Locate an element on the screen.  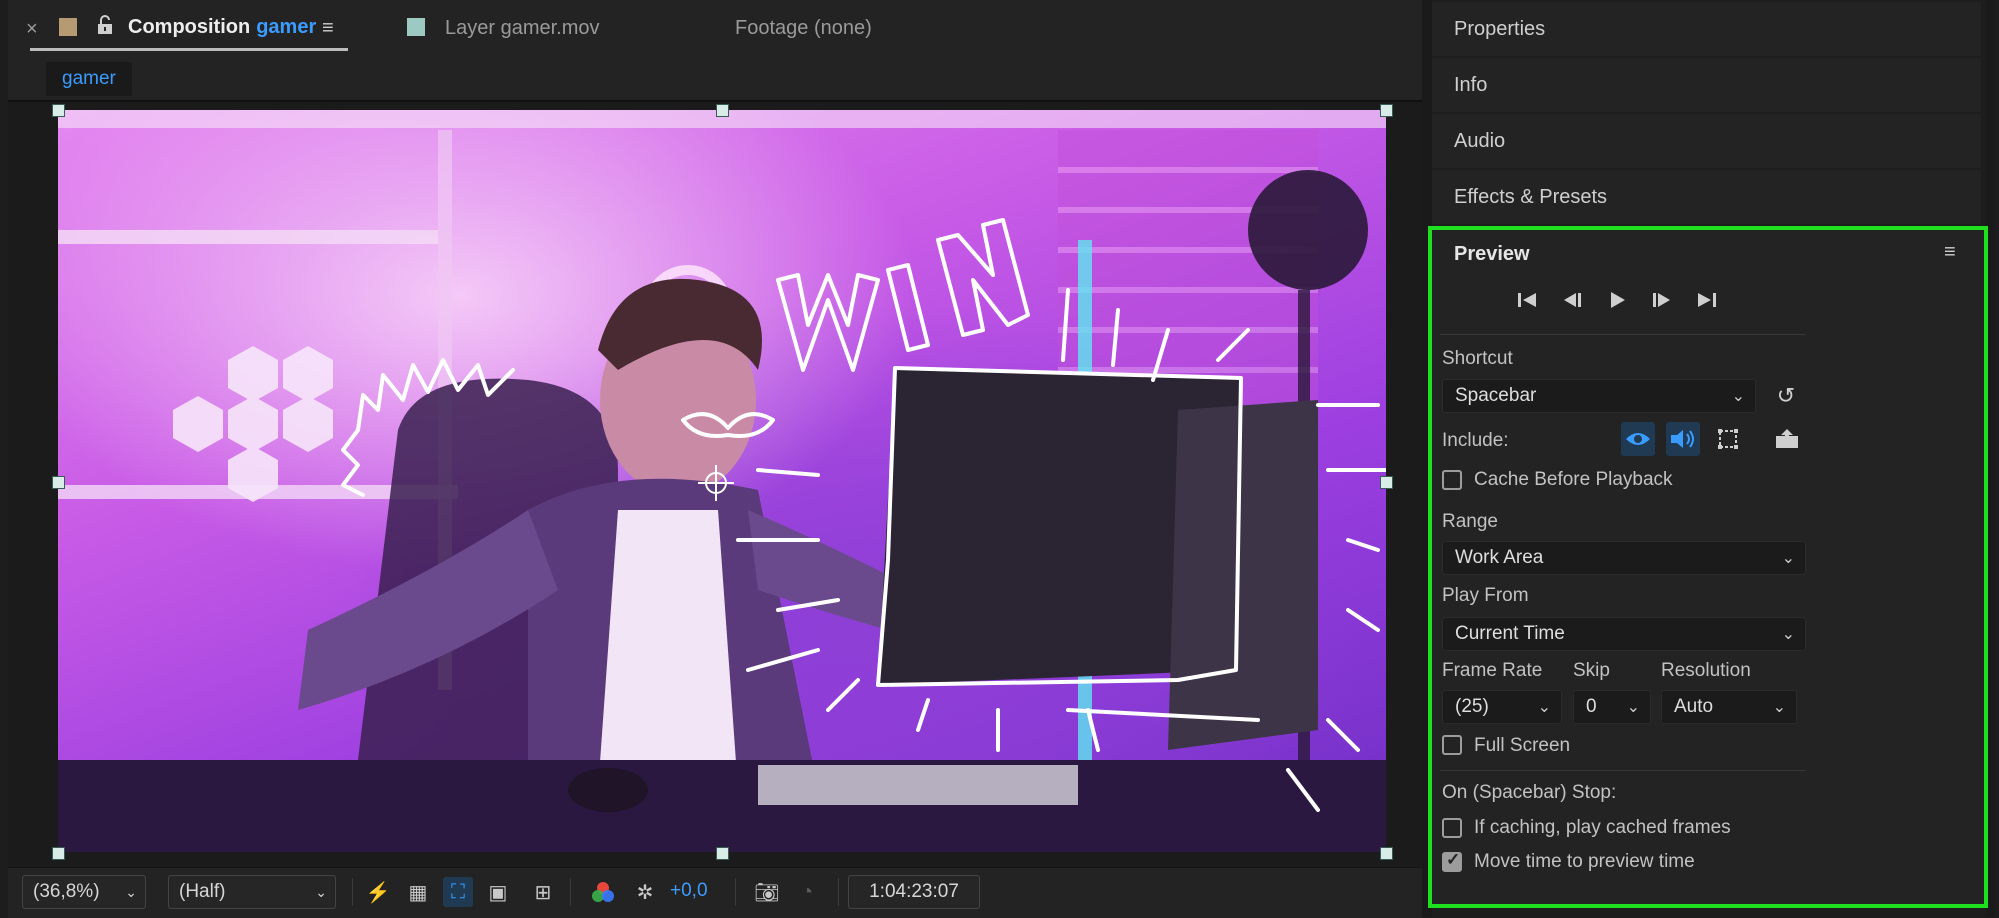
reset-icon: ↺ is located at coordinates (1786, 396).